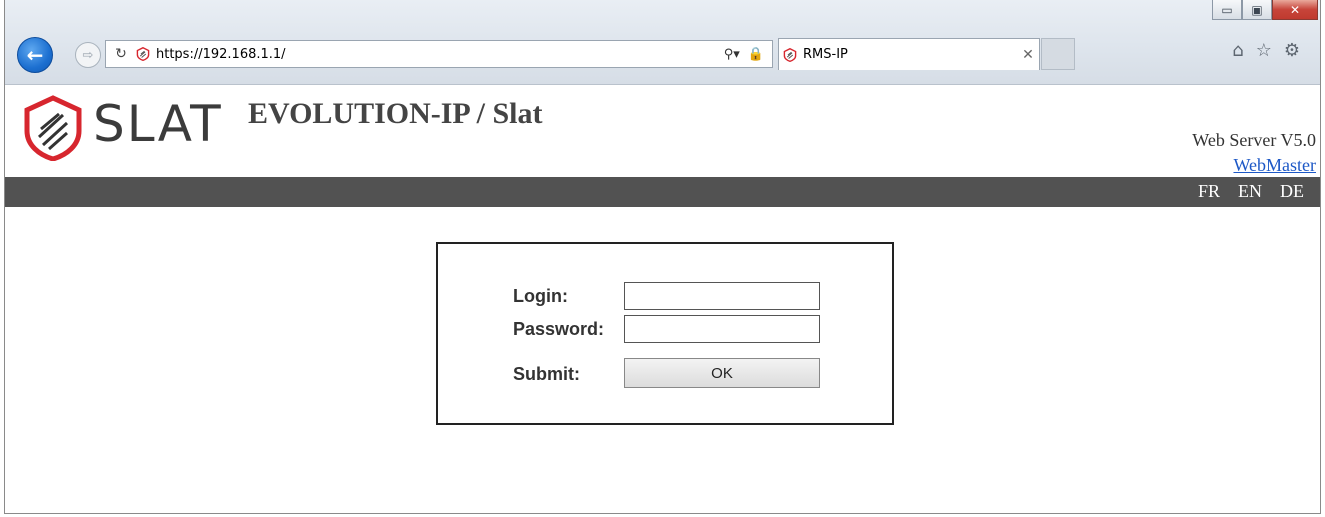 The image size is (1325, 517). Describe the element at coordinates (1292, 50) in the screenshot. I see `gear-icon: ⚙` at that location.